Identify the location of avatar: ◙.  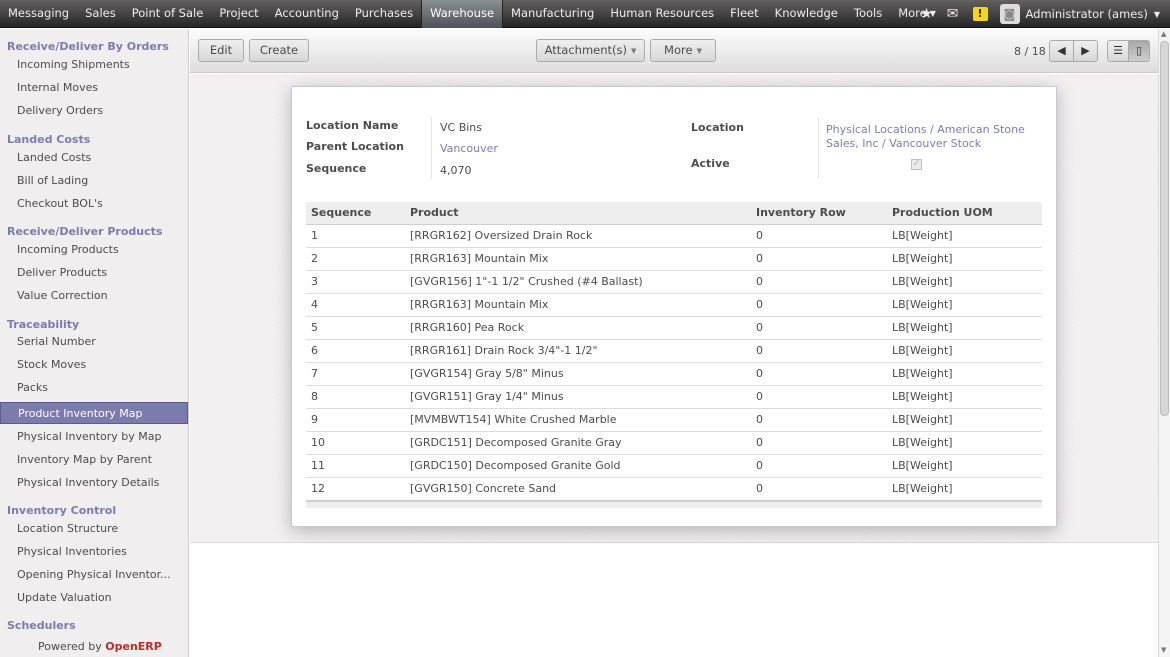
(1009, 14).